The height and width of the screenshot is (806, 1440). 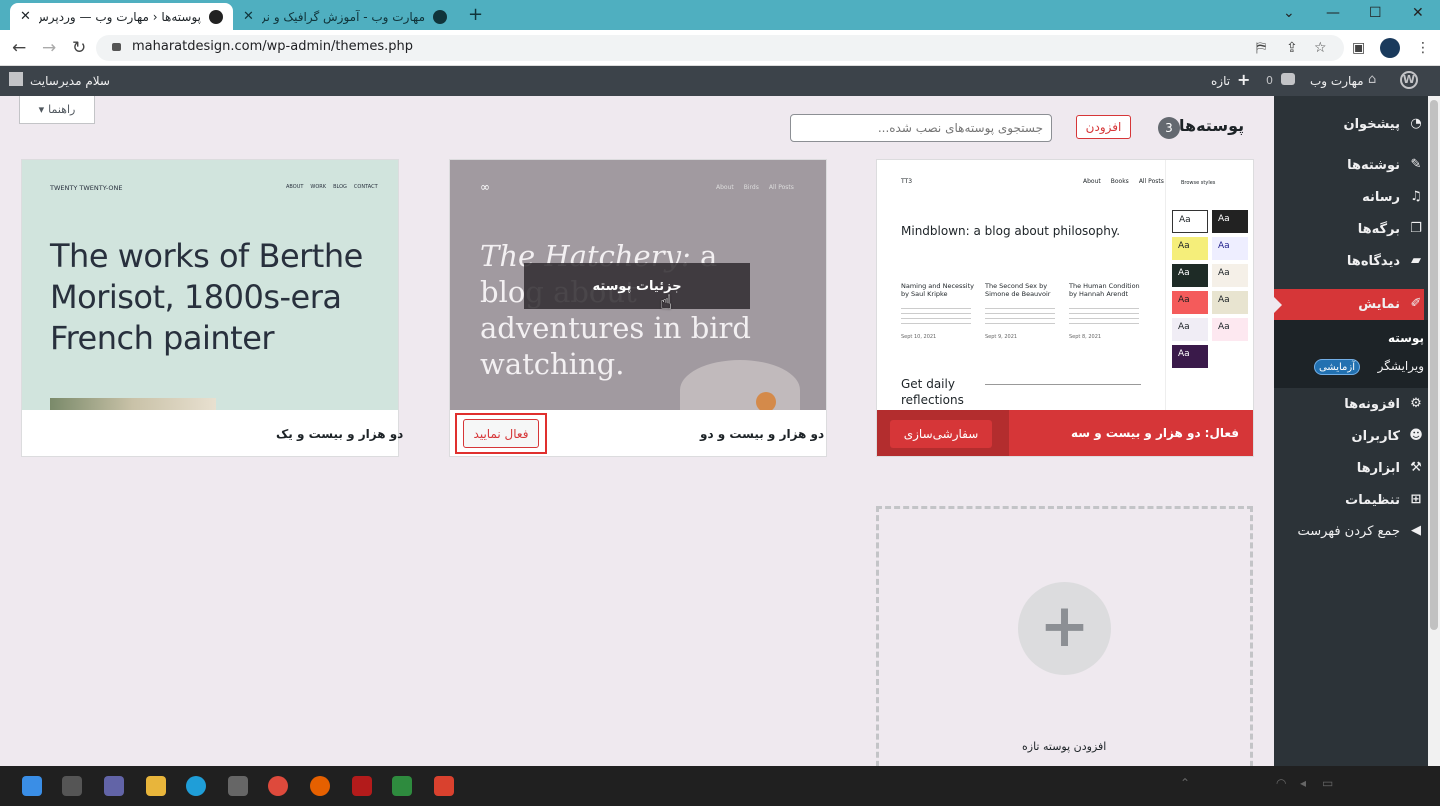 I want to click on submenu-themes: پوسته, so click(x=1406, y=338).